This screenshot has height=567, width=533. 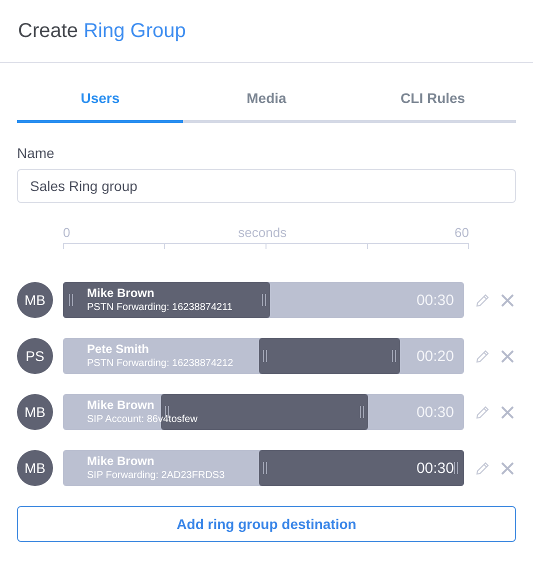 I want to click on page-title: Create Ring Group, so click(x=102, y=31).